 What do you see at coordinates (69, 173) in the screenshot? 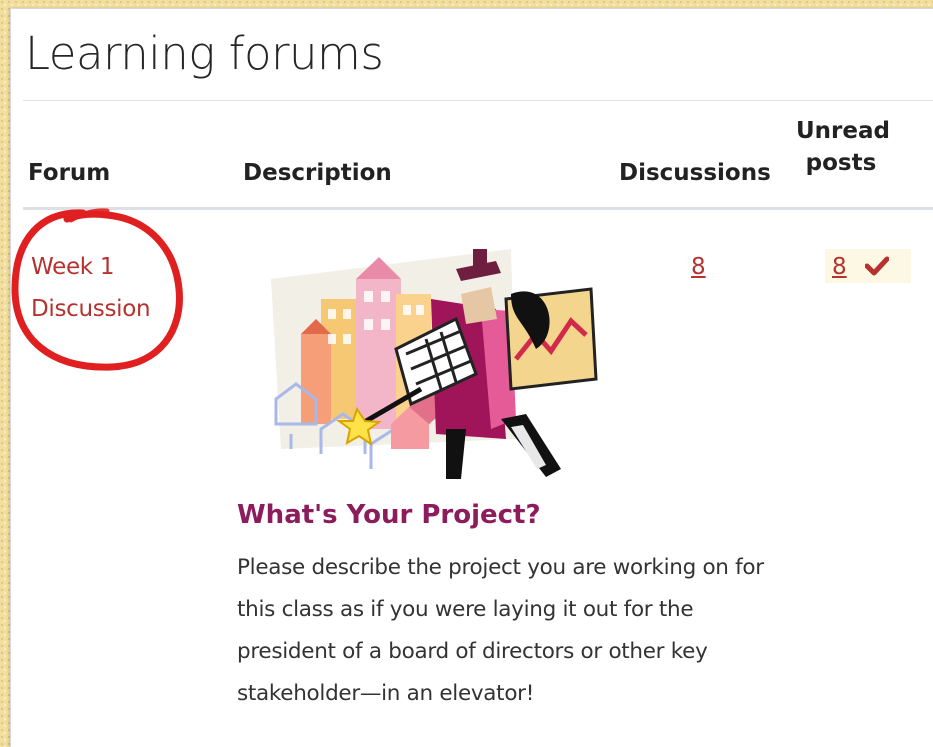
I see `column-header-forum: Forum` at bounding box center [69, 173].